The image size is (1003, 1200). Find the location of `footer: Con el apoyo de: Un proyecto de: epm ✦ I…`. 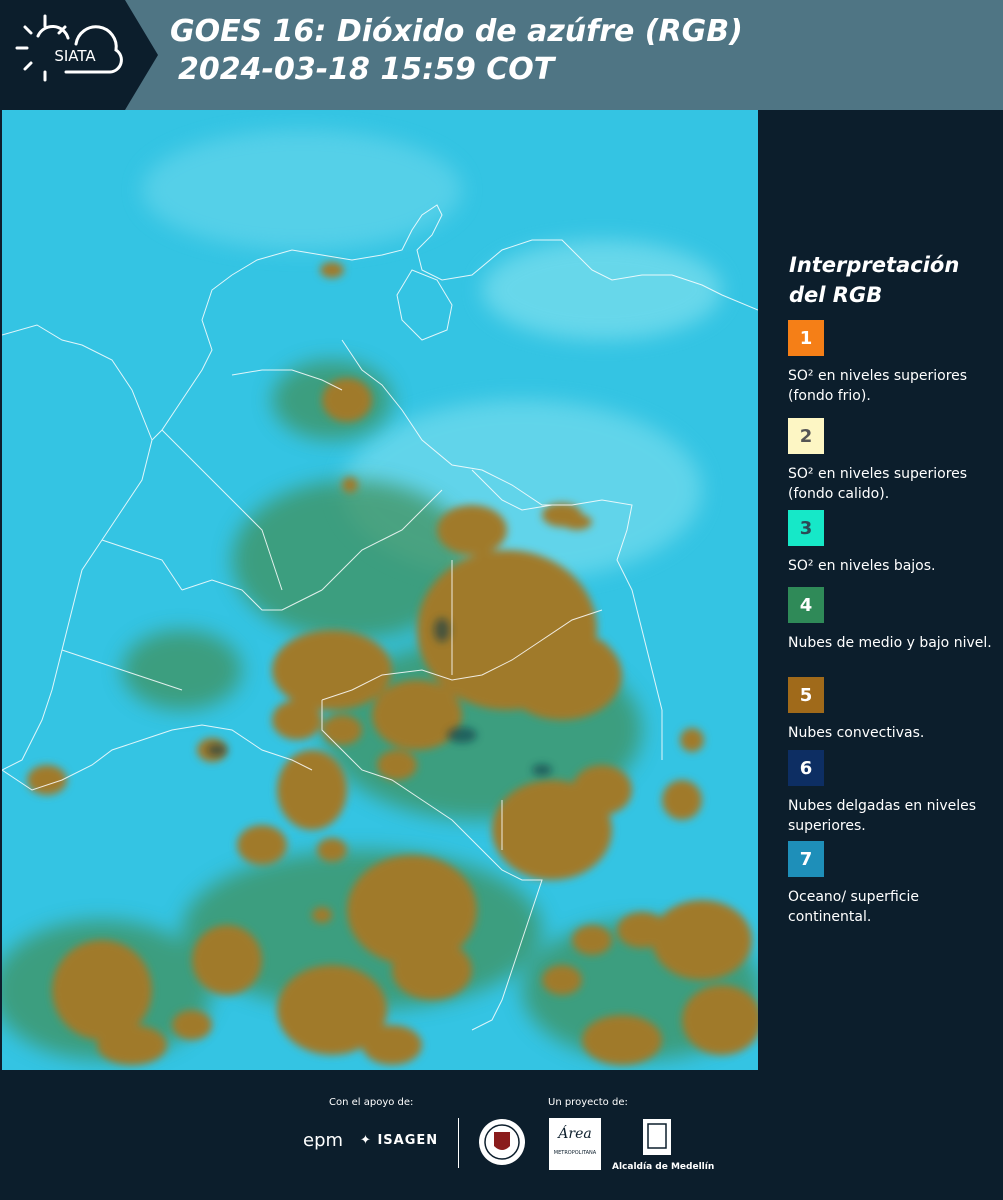

footer: Con el apoyo de: Un proyecto de: epm ✦ I… is located at coordinates (501, 1135).